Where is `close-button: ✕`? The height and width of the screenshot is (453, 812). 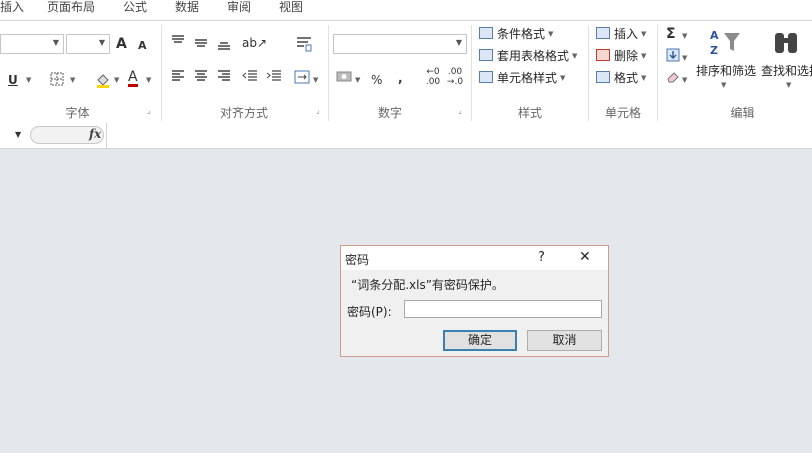
close-button: ✕ is located at coordinates (585, 257).